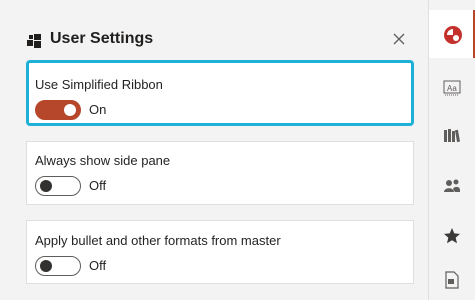  I want to click on rail-item-library, so click(452, 136).